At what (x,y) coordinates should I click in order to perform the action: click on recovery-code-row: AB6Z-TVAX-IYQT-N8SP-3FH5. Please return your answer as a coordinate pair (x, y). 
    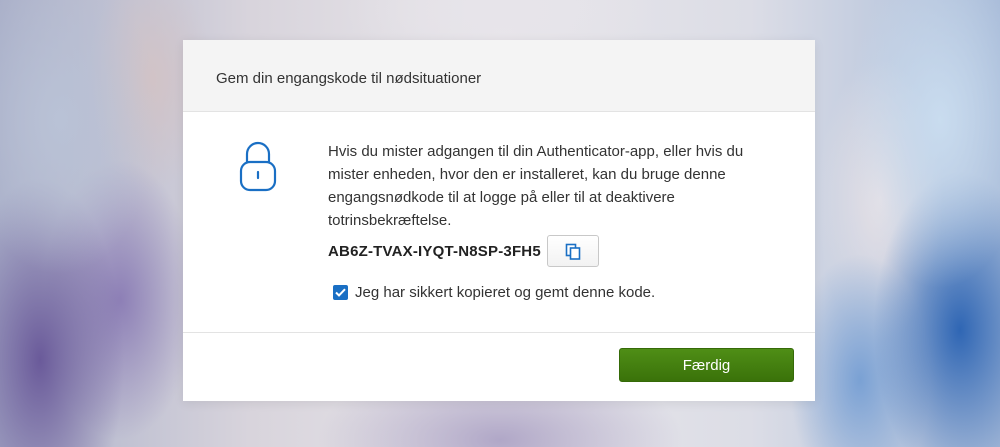
    Looking at the image, I should click on (463, 251).